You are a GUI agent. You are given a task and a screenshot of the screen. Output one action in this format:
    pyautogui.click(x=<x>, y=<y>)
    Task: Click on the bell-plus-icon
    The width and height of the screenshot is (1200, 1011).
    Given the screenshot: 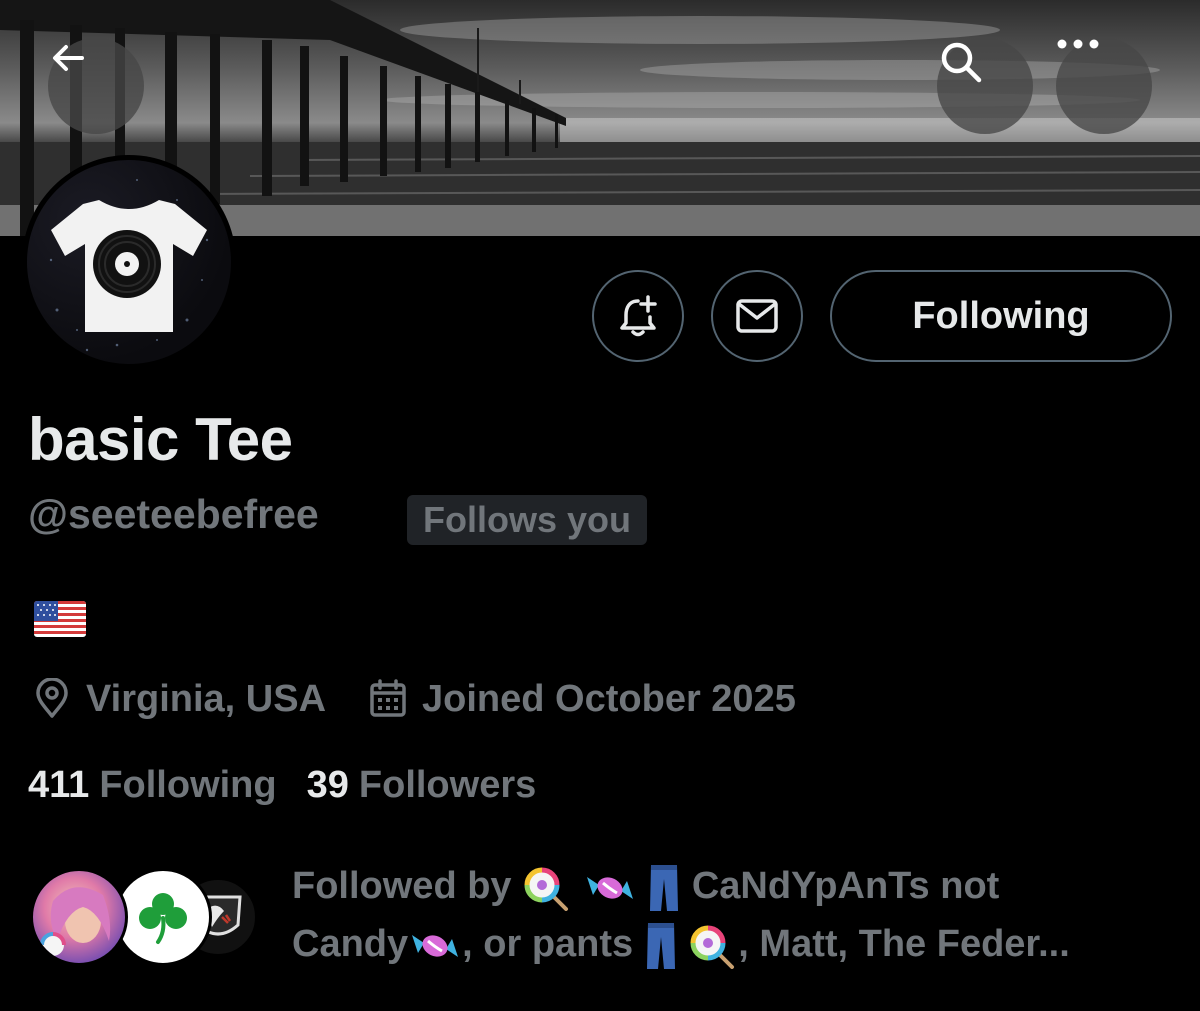 What is the action you would take?
    pyautogui.click(x=638, y=316)
    